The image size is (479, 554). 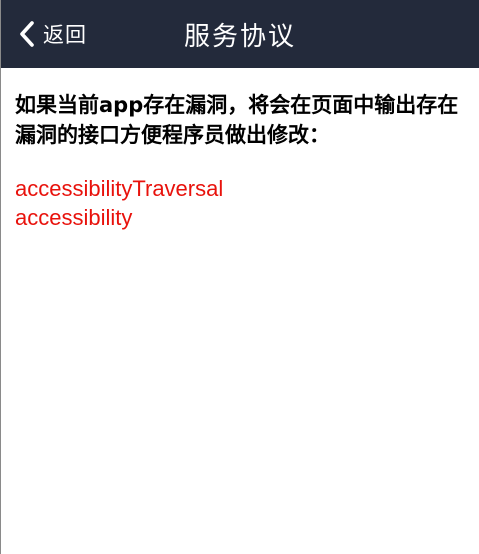 What do you see at coordinates (240, 203) in the screenshot?
I see `vulnerable-interface-list: accessibilityTraversal accessibility` at bounding box center [240, 203].